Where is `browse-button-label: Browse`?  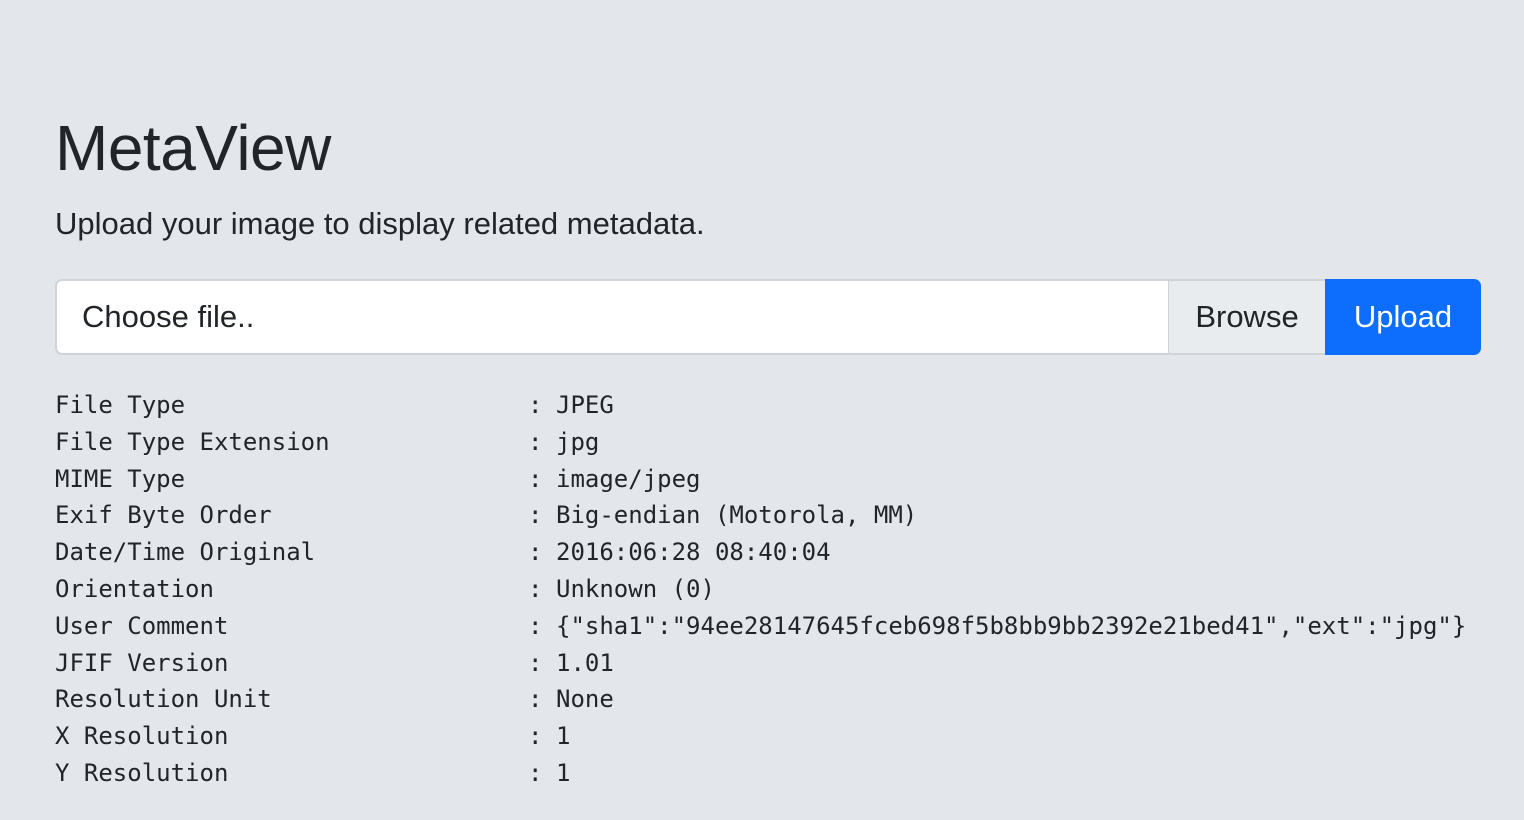 browse-button-label: Browse is located at coordinates (1247, 316).